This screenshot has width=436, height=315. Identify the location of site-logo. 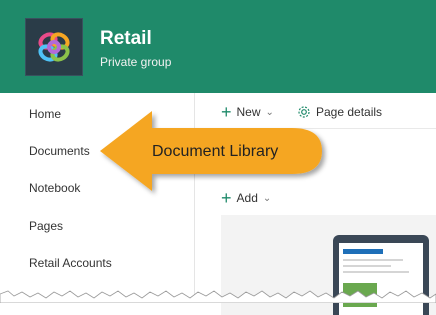
(54, 47).